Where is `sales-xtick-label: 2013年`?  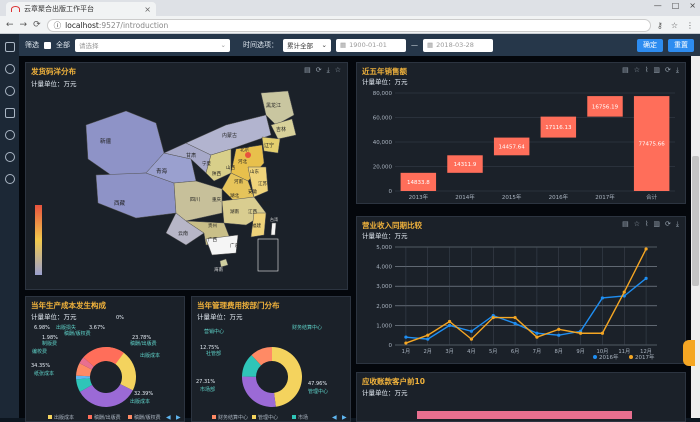
sales-xtick-label: 2013年 is located at coordinates (419, 197).